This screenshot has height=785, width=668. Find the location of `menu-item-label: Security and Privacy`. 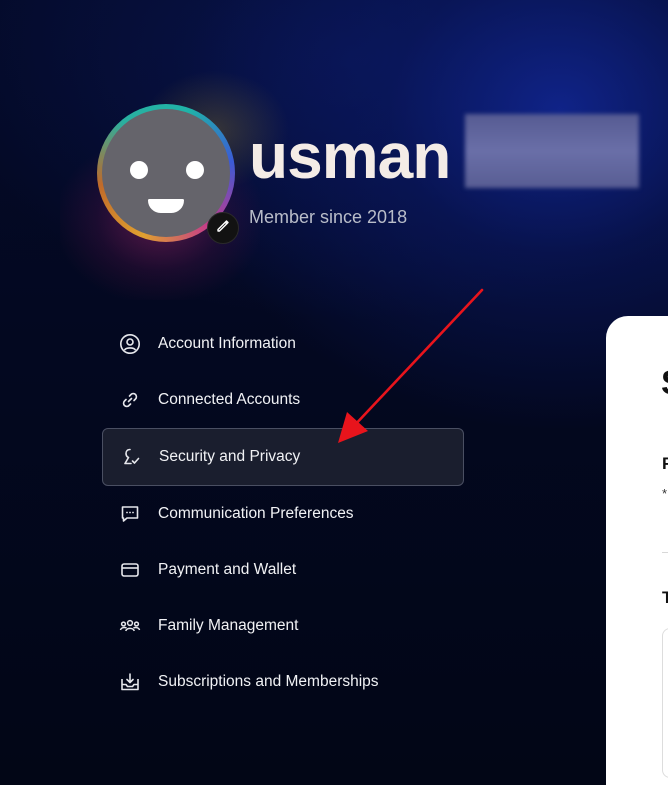

menu-item-label: Security and Privacy is located at coordinates (230, 456).